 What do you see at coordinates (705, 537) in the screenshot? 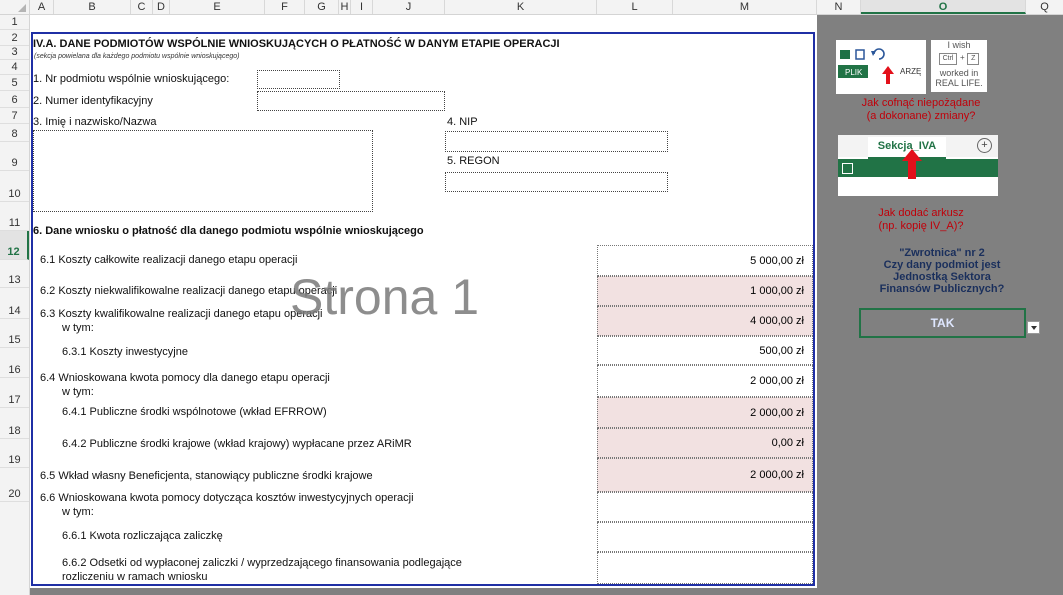
I see `item-6-6-1-value` at bounding box center [705, 537].